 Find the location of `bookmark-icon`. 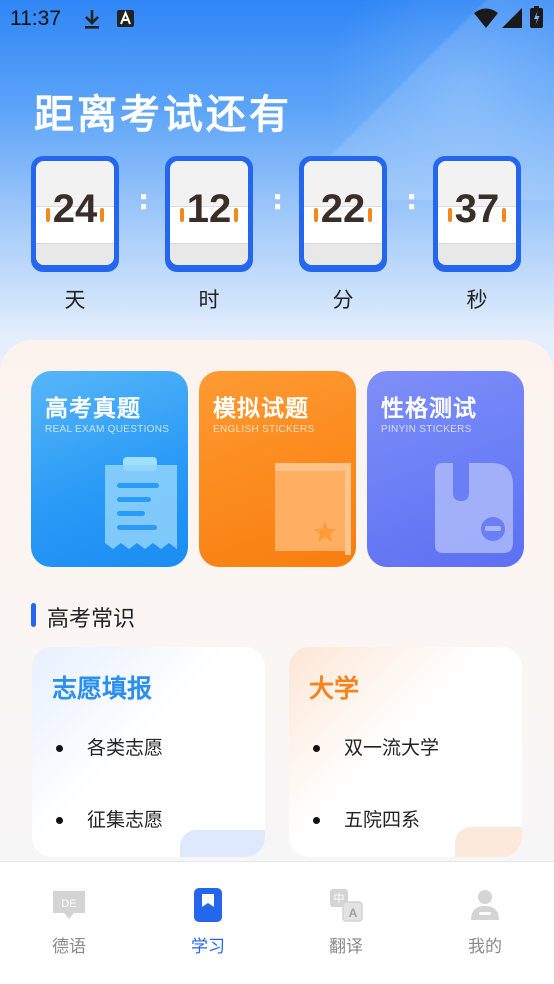

bookmark-icon is located at coordinates (208, 905).